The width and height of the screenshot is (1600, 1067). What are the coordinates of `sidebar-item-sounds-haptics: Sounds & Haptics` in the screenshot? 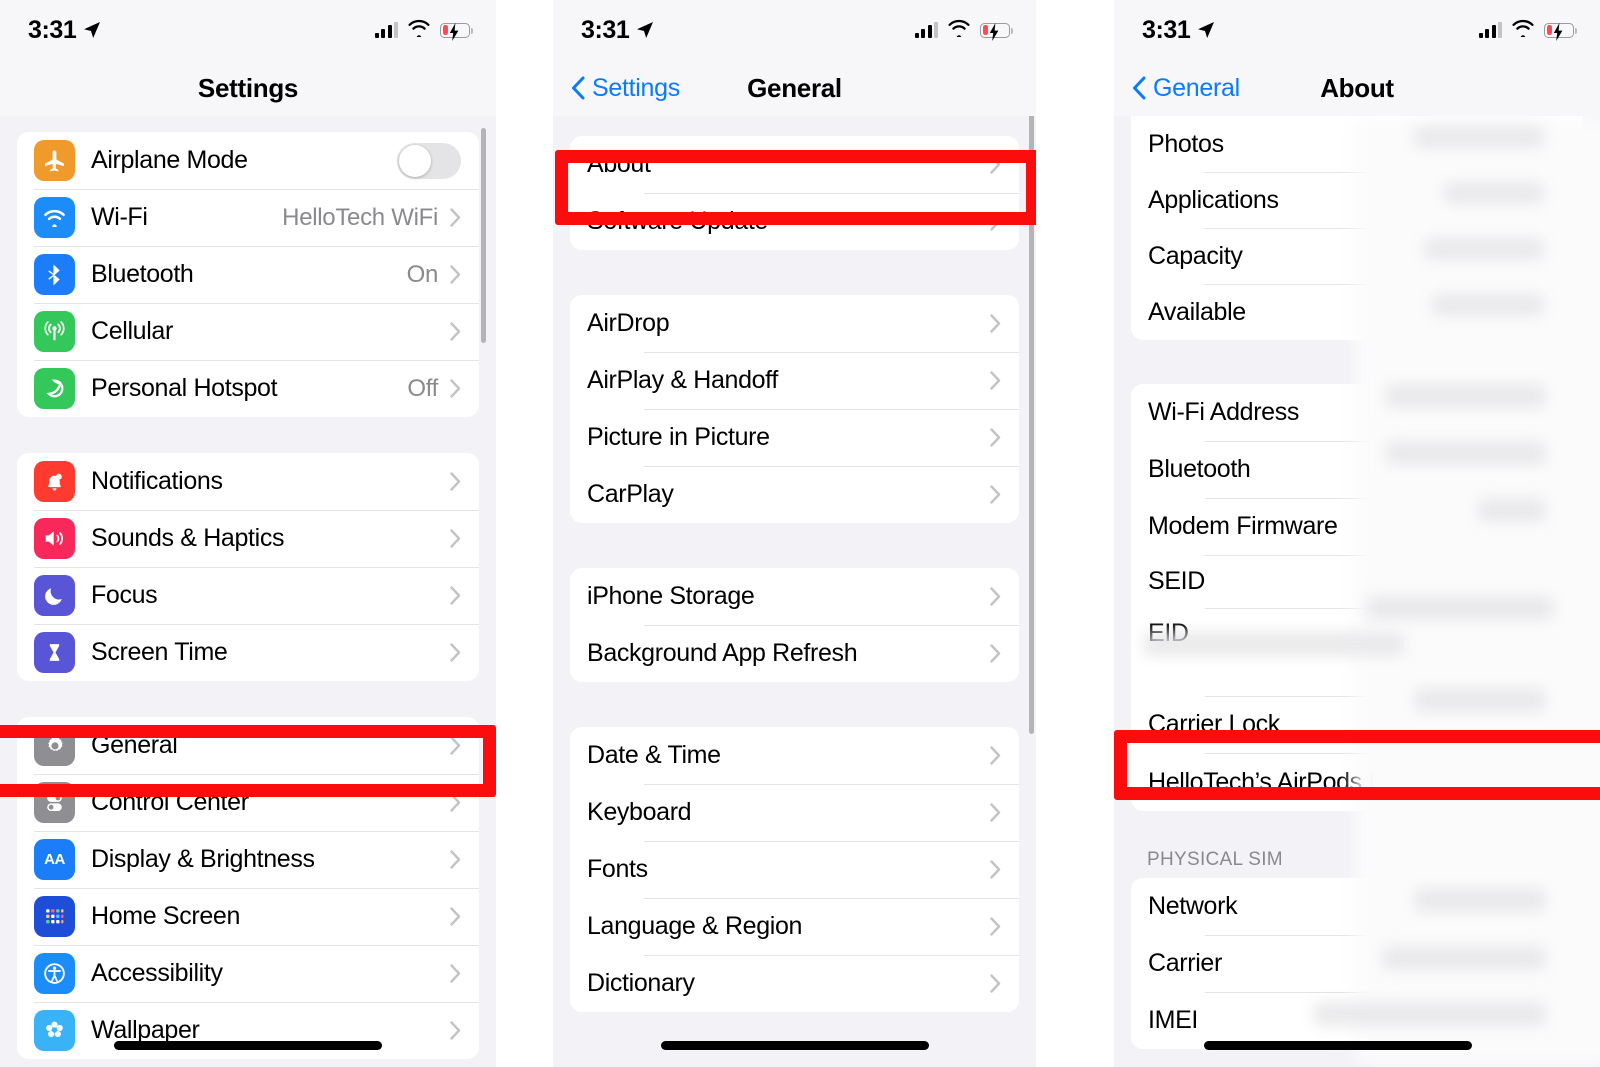 It's located at (248, 538).